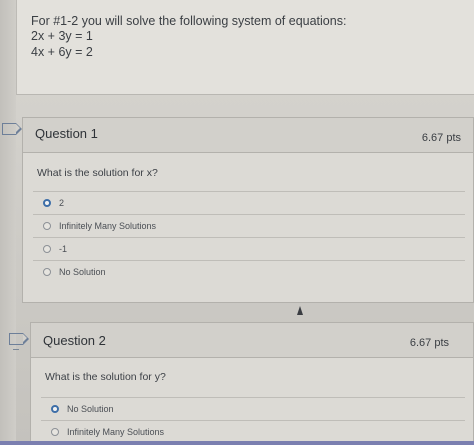  I want to click on equation-2: 4x + 6y = 2, so click(62, 52).